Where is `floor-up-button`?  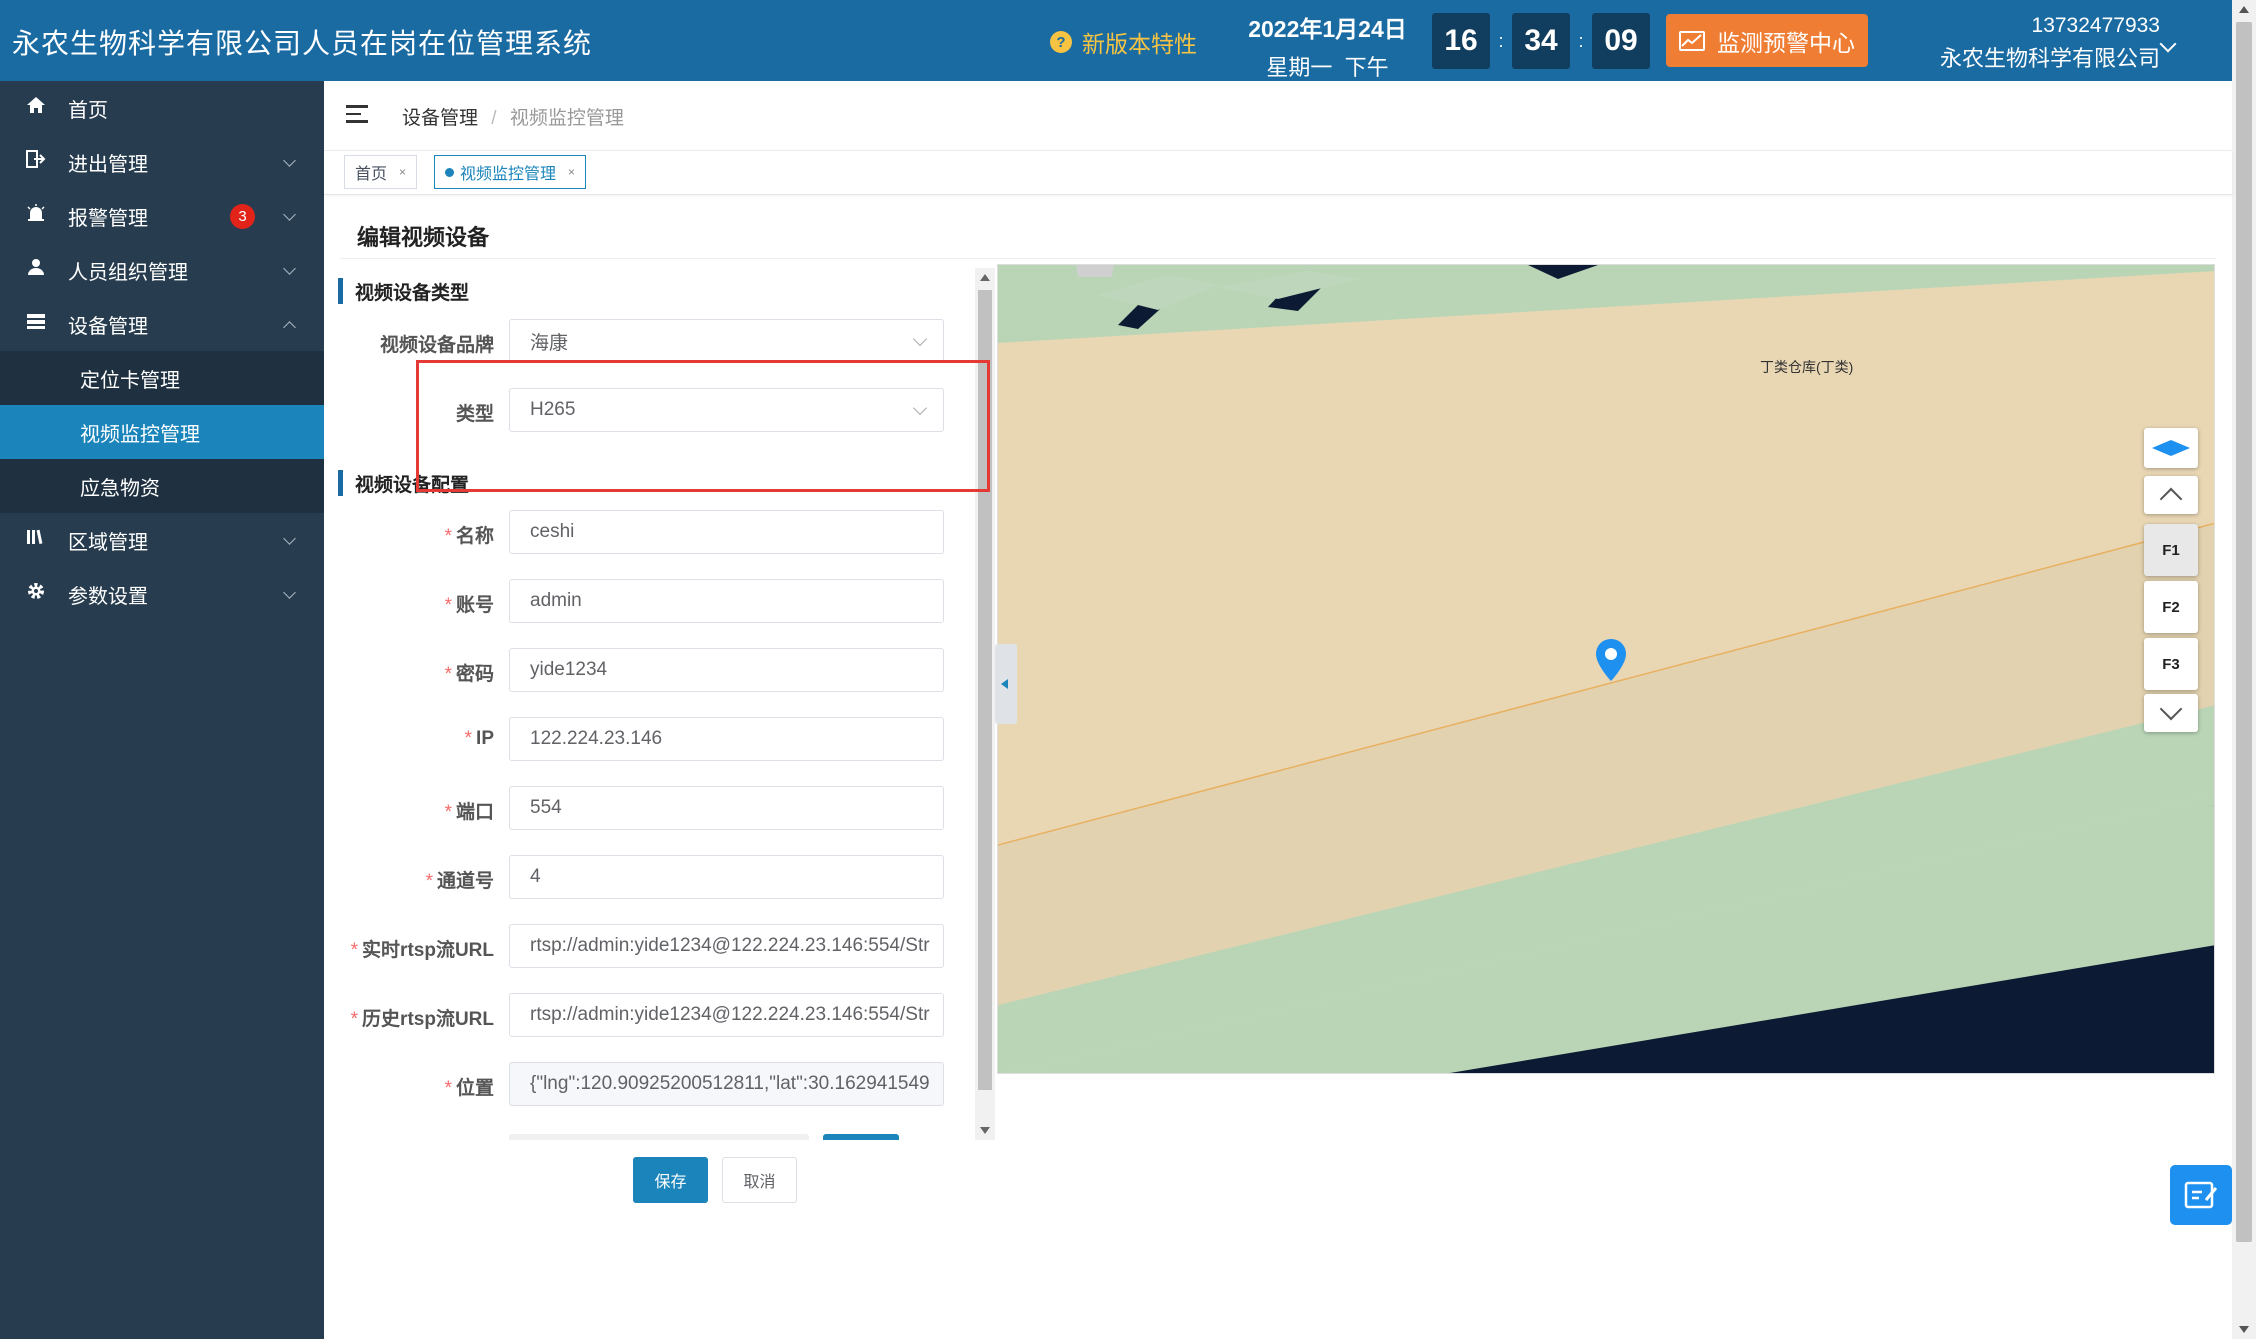 floor-up-button is located at coordinates (2171, 495).